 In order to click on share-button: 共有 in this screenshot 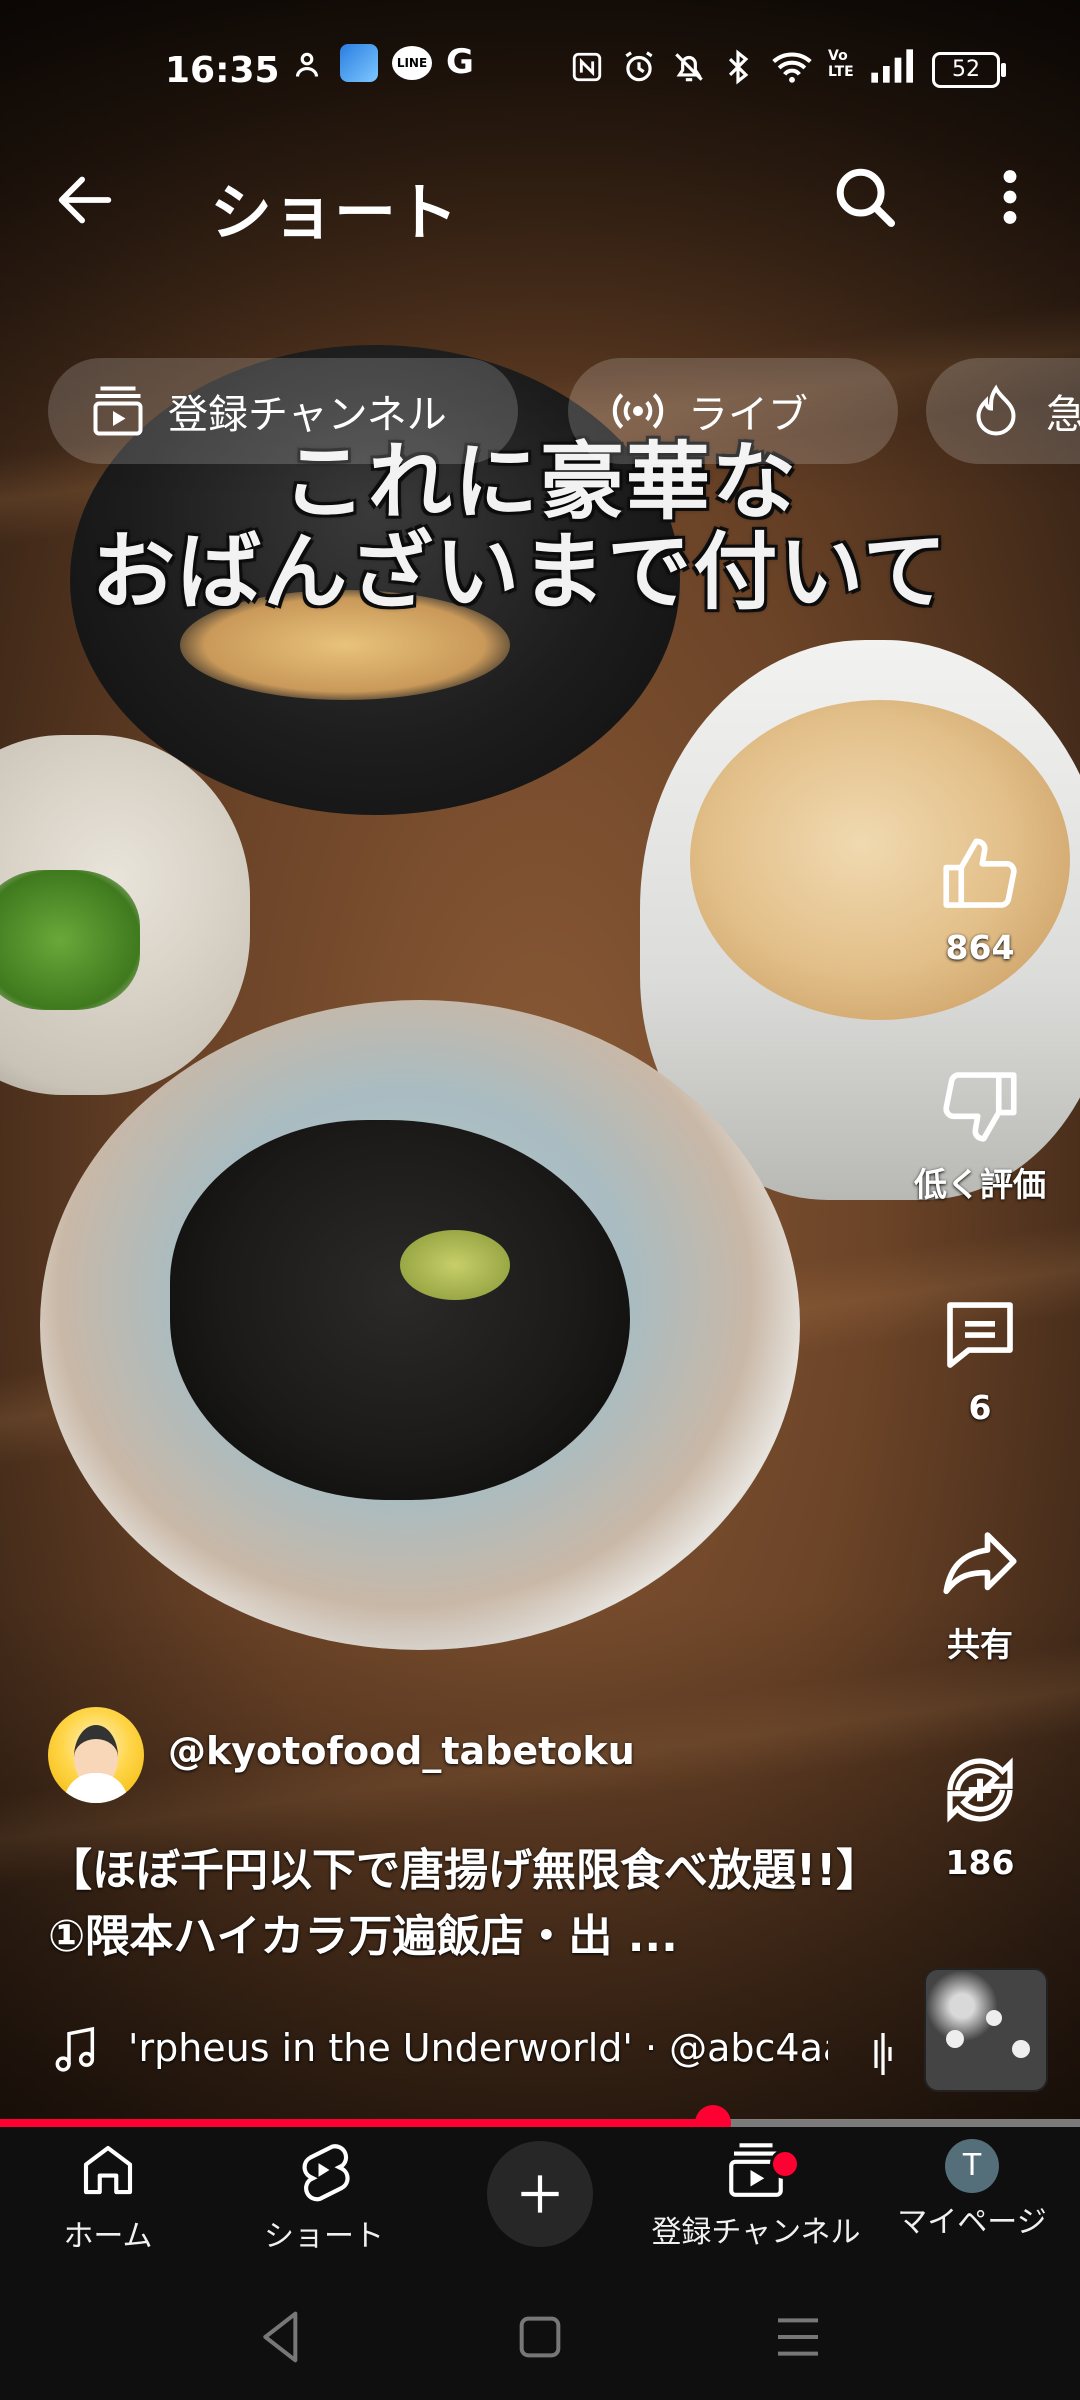, I will do `click(980, 1593)`.